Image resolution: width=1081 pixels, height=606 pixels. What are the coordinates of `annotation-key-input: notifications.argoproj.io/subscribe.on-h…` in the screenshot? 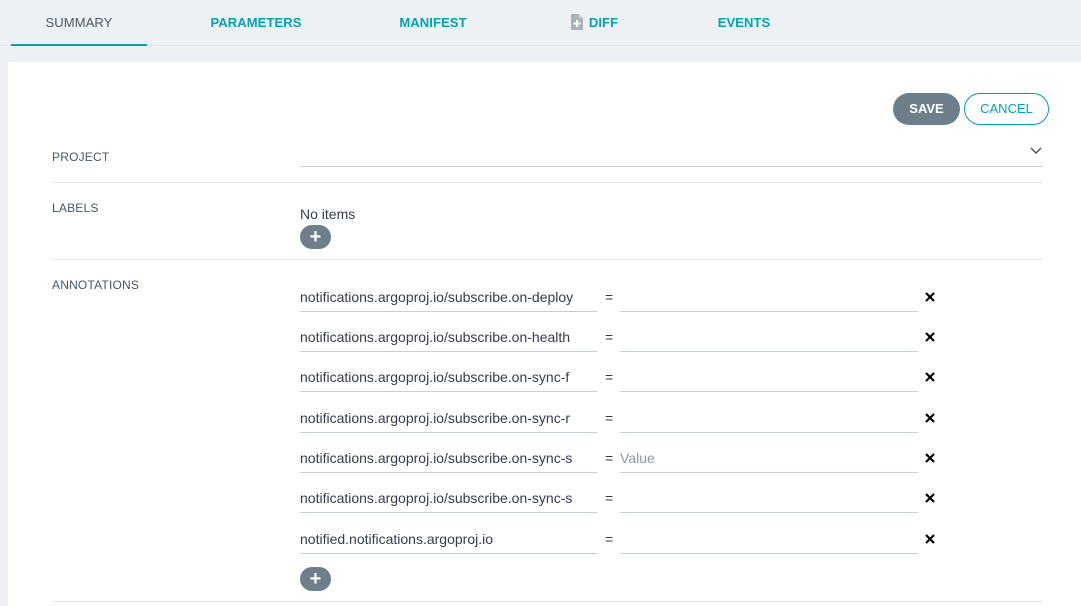 It's located at (448, 338).